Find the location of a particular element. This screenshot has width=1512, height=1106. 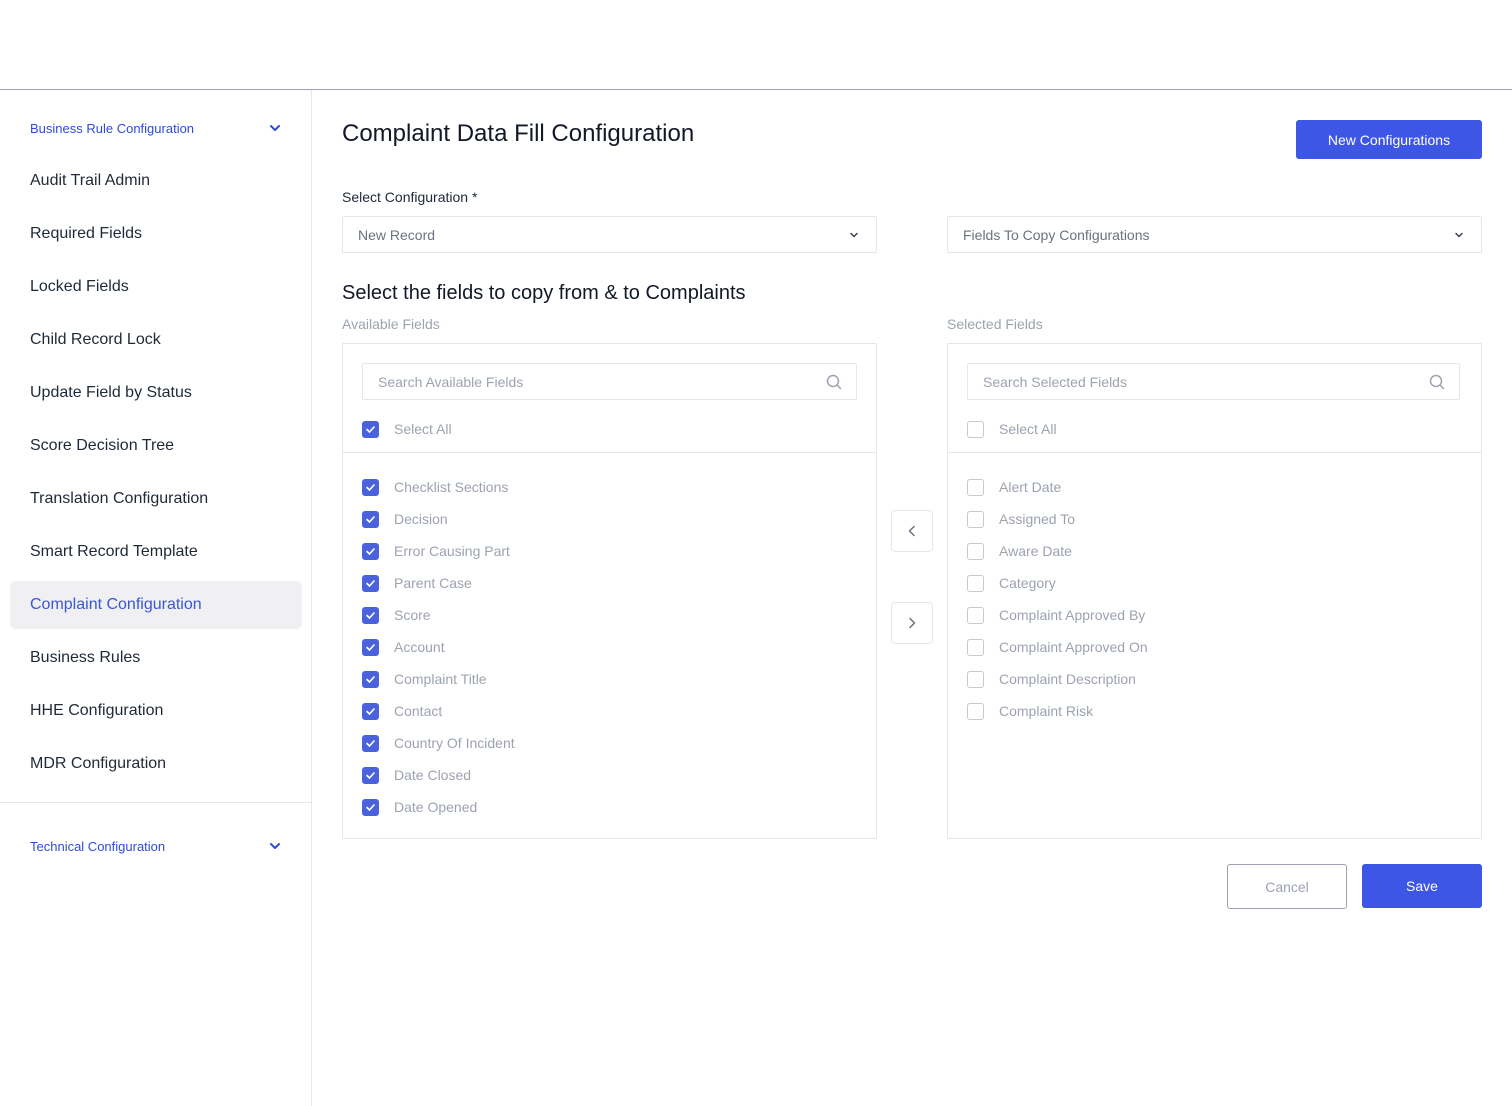

list-item: Complaint Approved By is located at coordinates (1057, 615).